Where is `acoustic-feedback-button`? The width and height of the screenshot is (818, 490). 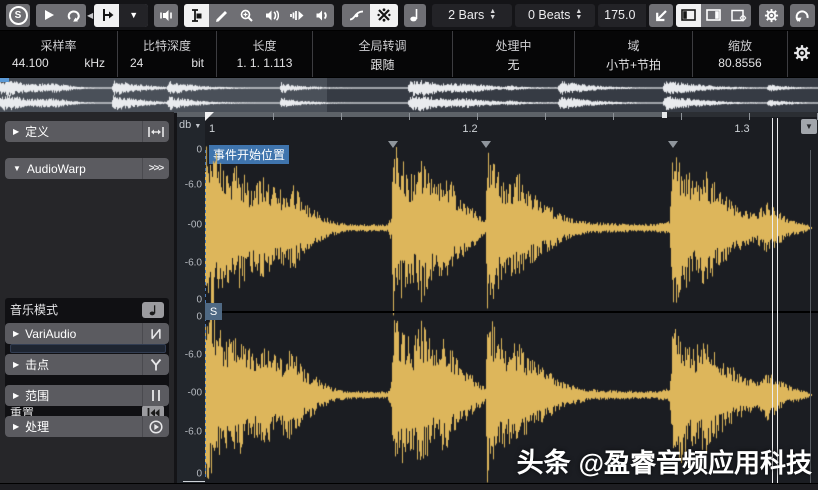
acoustic-feedback-button is located at coordinates (166, 15).